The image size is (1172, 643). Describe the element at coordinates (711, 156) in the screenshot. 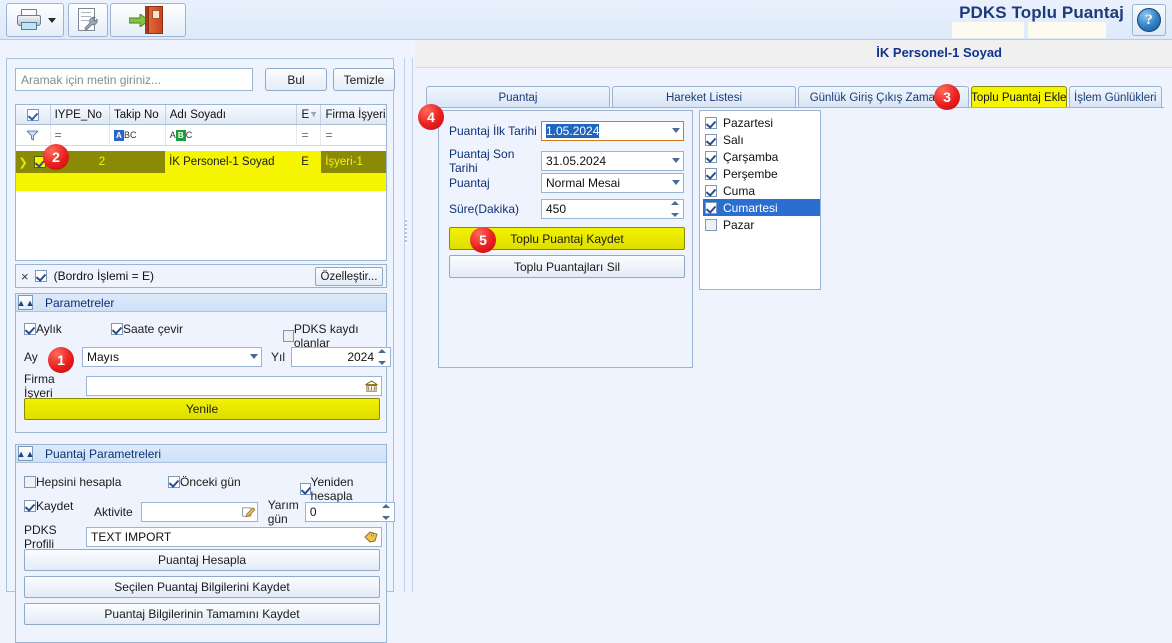

I see `carsamba-checkbox` at that location.